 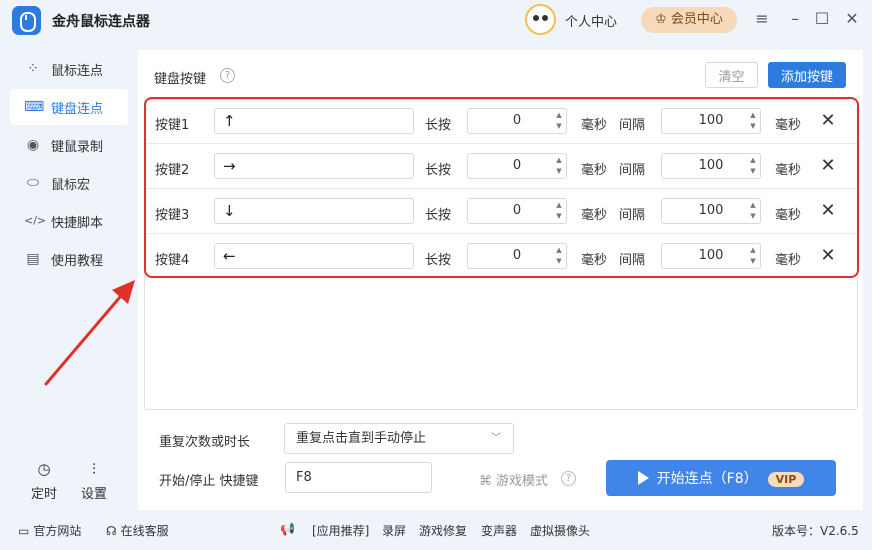 What do you see at coordinates (731, 75) in the screenshot?
I see `clear-button: 清空` at bounding box center [731, 75].